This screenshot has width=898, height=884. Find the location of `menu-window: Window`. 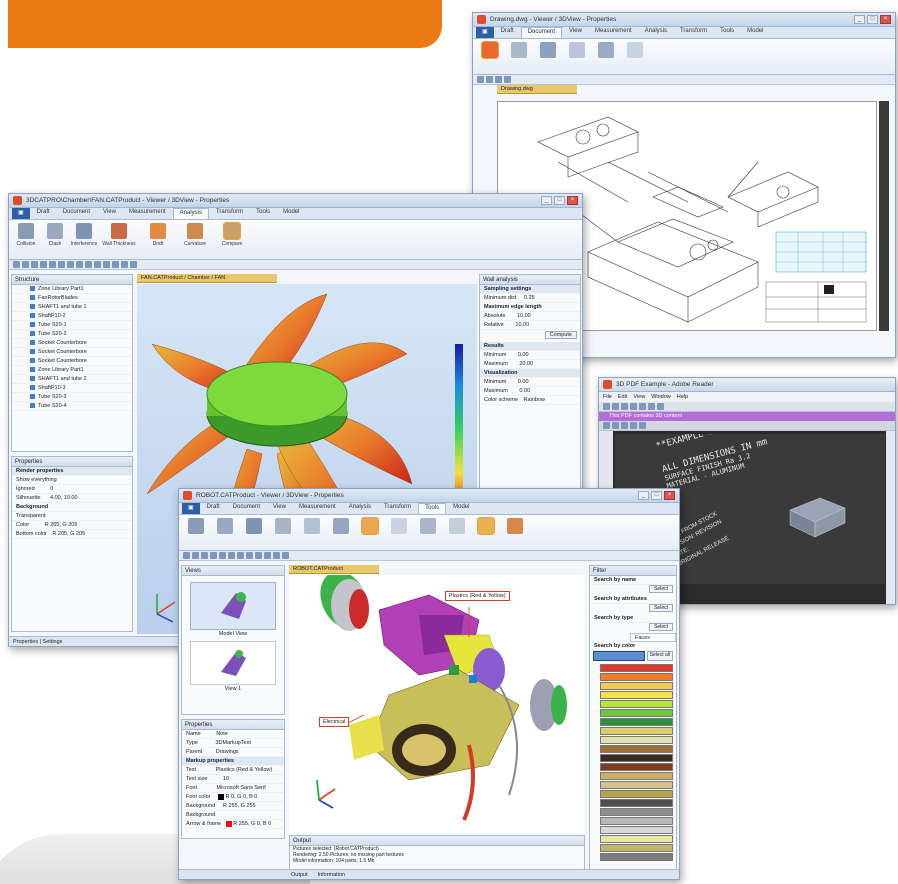

menu-window: Window is located at coordinates (661, 397).